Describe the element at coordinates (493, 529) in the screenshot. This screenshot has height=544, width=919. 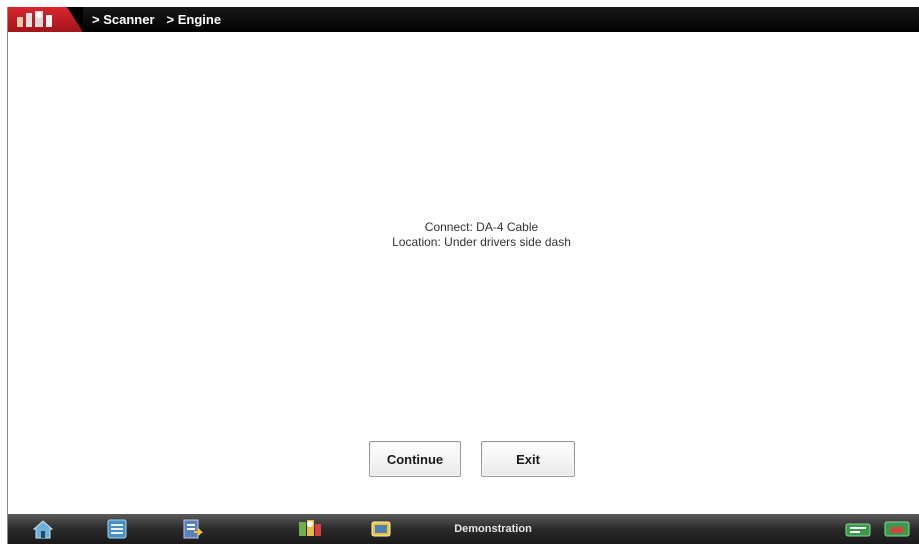
I see `mode-label: Demonstration` at that location.